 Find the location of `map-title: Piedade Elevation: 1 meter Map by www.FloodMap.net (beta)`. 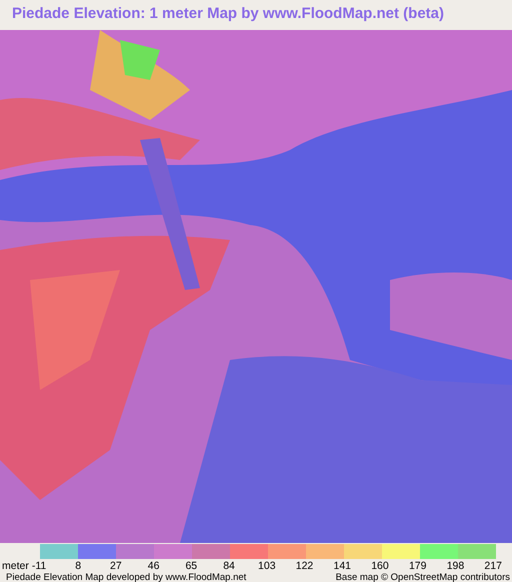

map-title: Piedade Elevation: 1 meter Map by www.FloodMap.net (beta) is located at coordinates (228, 14).